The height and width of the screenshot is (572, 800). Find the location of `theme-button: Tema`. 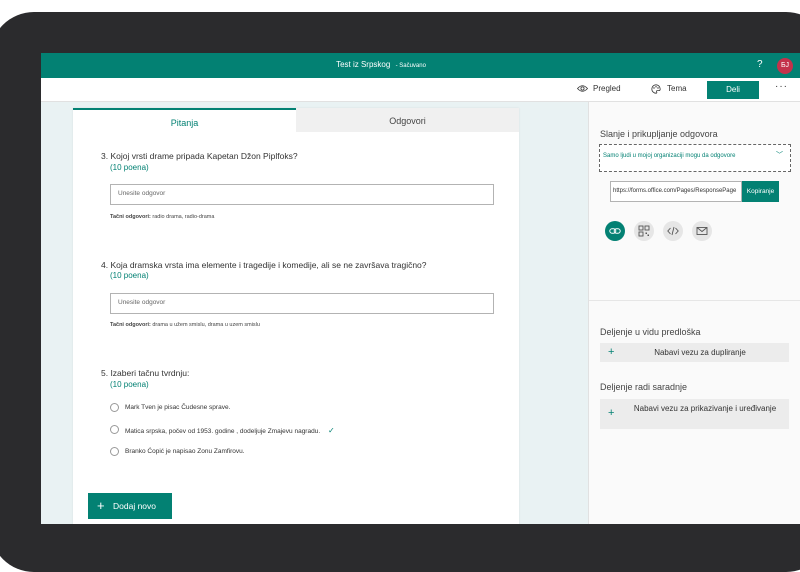

theme-button: Tema is located at coordinates (669, 89).